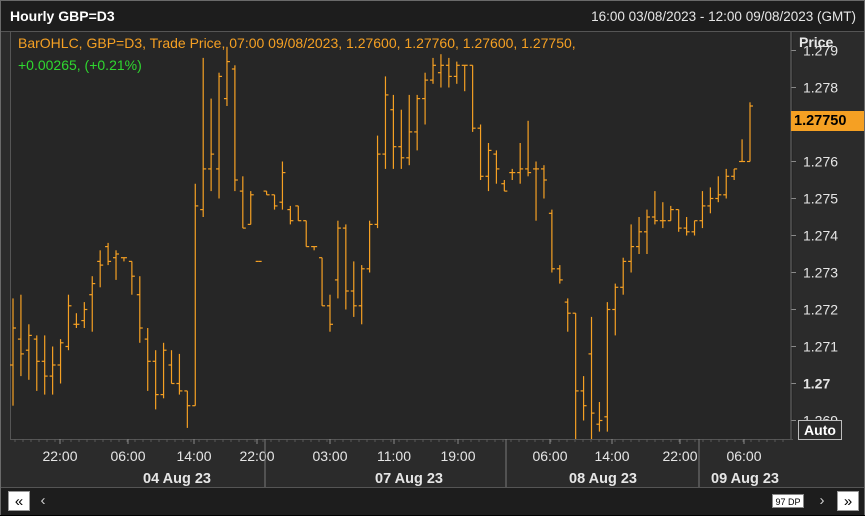 The image size is (865, 516). I want to click on double-left-chevron-icon: «, so click(19, 501).